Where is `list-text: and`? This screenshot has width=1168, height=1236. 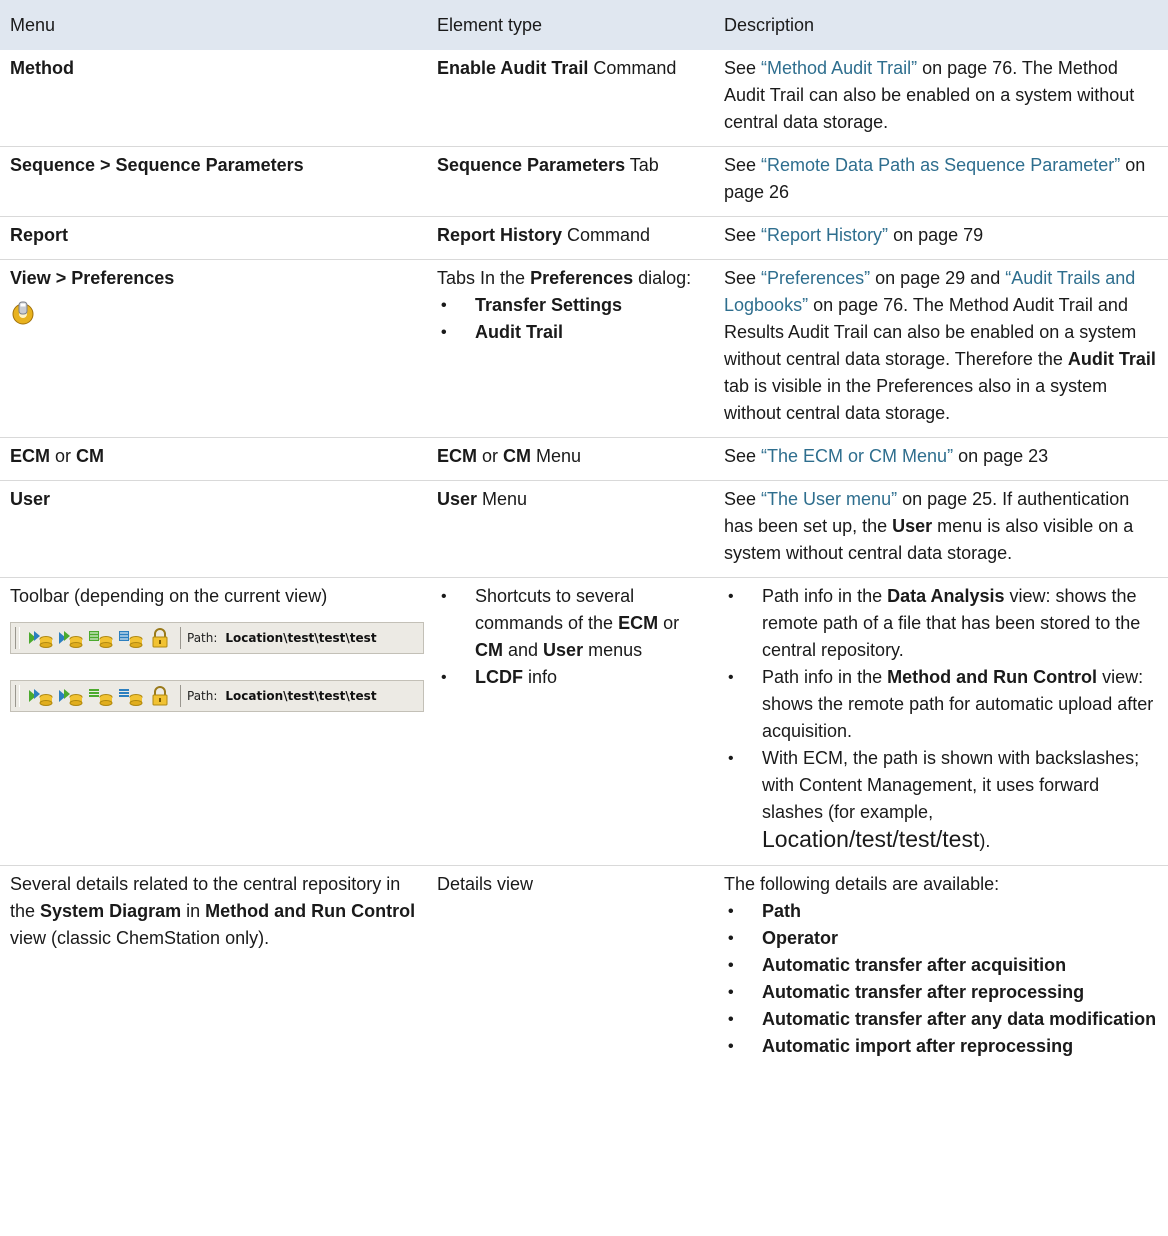
list-text: and is located at coordinates (523, 650).